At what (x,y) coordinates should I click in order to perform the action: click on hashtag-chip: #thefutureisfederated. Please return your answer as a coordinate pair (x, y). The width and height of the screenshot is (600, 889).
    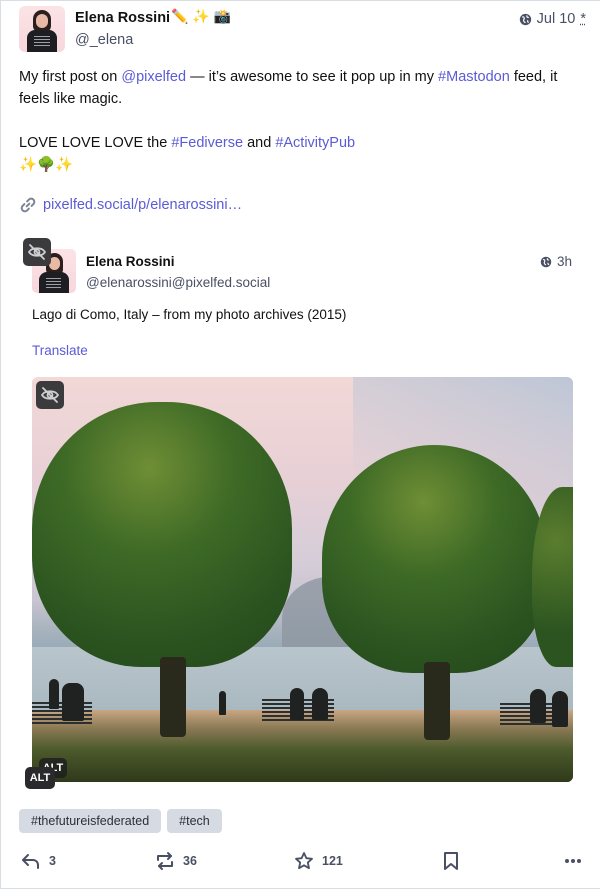
    Looking at the image, I should click on (90, 821).